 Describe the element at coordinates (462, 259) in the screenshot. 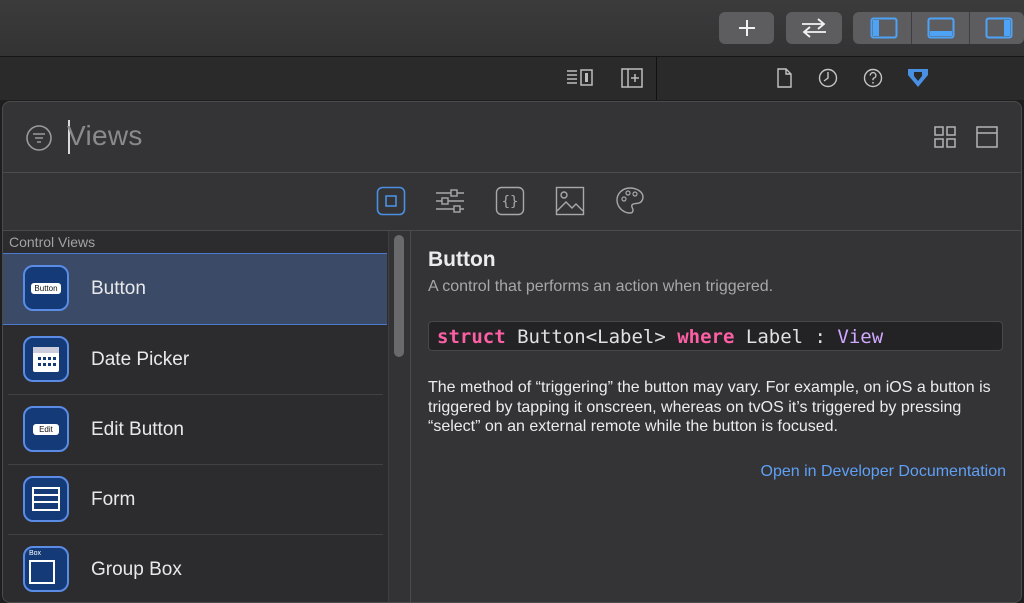

I see `detail-title: Button` at that location.